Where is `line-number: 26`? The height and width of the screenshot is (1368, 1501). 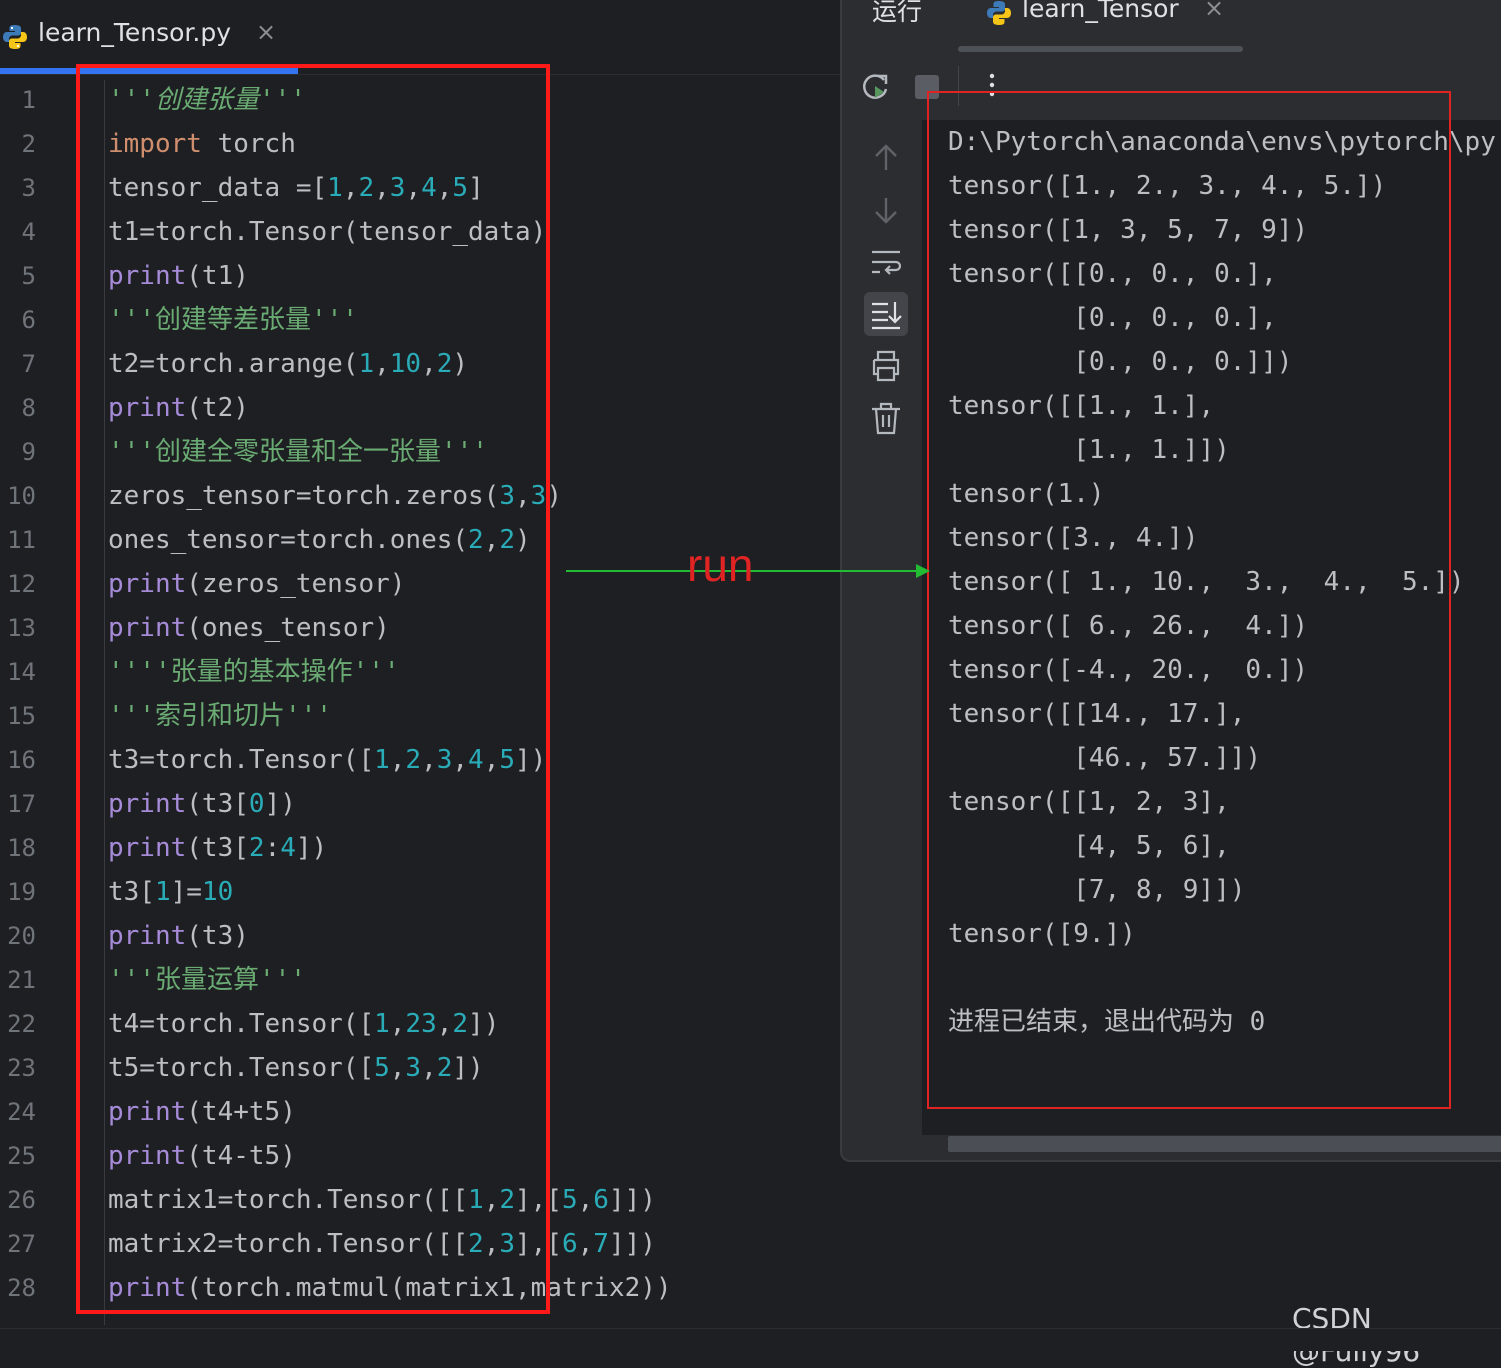 line-number: 26 is located at coordinates (21, 1200).